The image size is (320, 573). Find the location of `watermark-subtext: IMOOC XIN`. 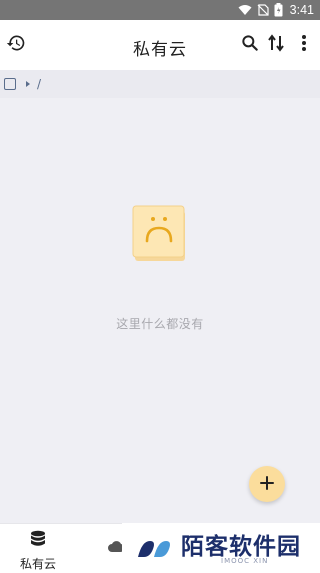

watermark-subtext: IMOOC XIN is located at coordinates (245, 561).